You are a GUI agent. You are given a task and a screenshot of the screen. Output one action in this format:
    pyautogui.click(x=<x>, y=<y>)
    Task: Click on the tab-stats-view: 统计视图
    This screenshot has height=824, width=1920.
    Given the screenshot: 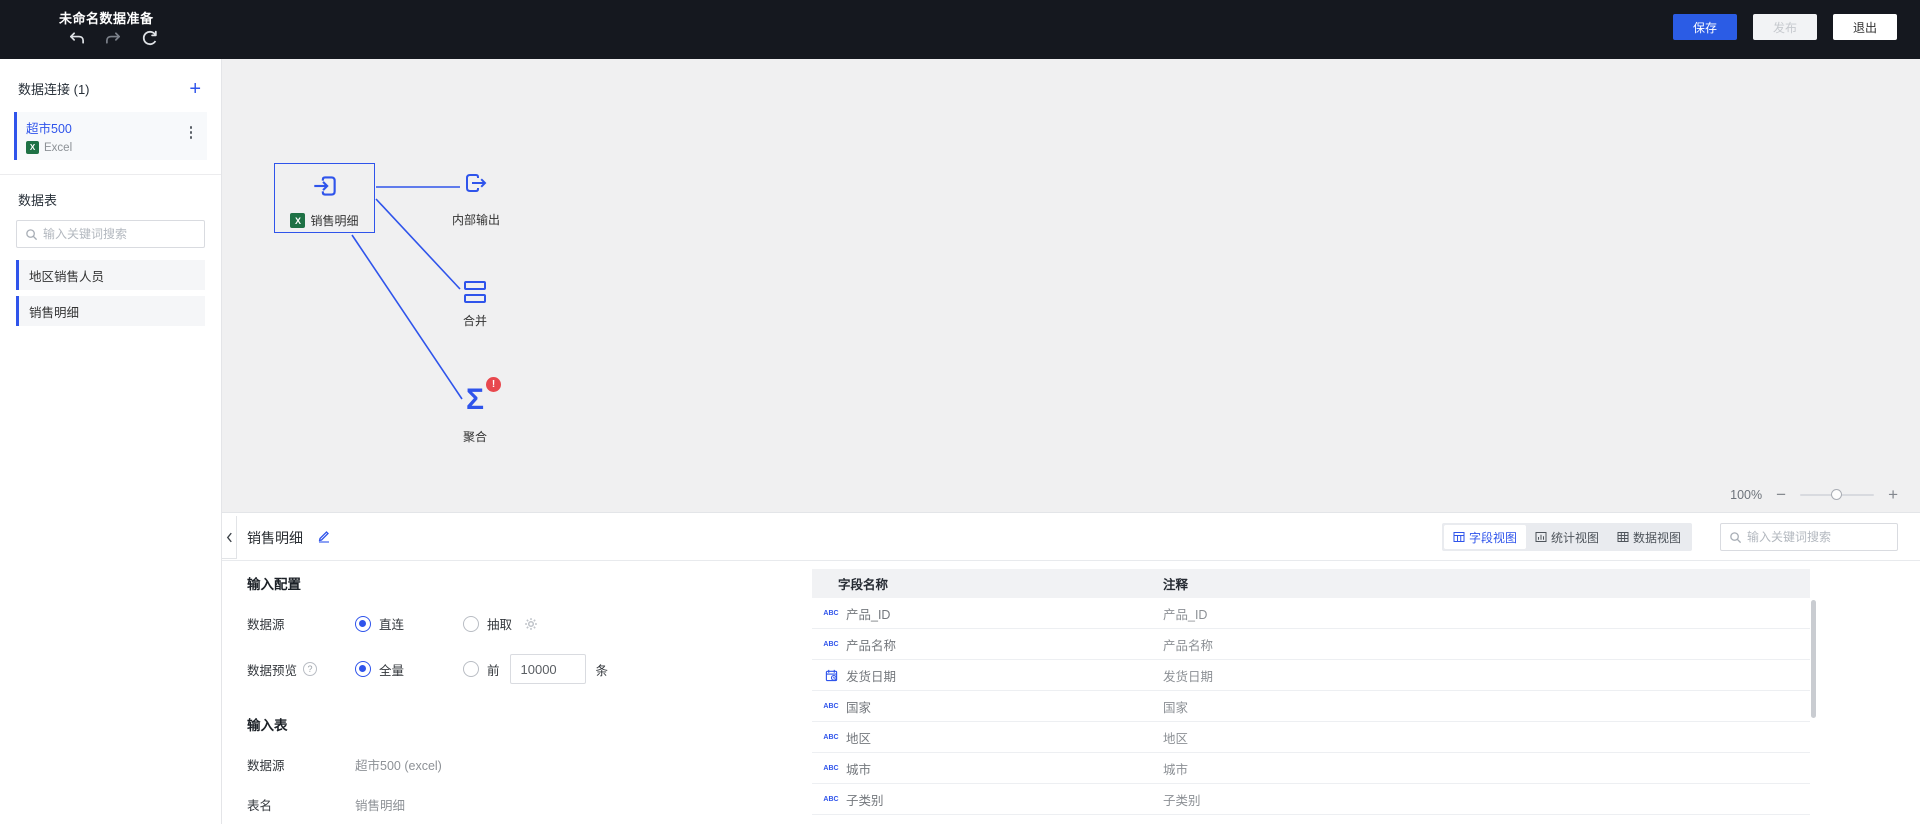 What is the action you would take?
    pyautogui.click(x=1567, y=537)
    